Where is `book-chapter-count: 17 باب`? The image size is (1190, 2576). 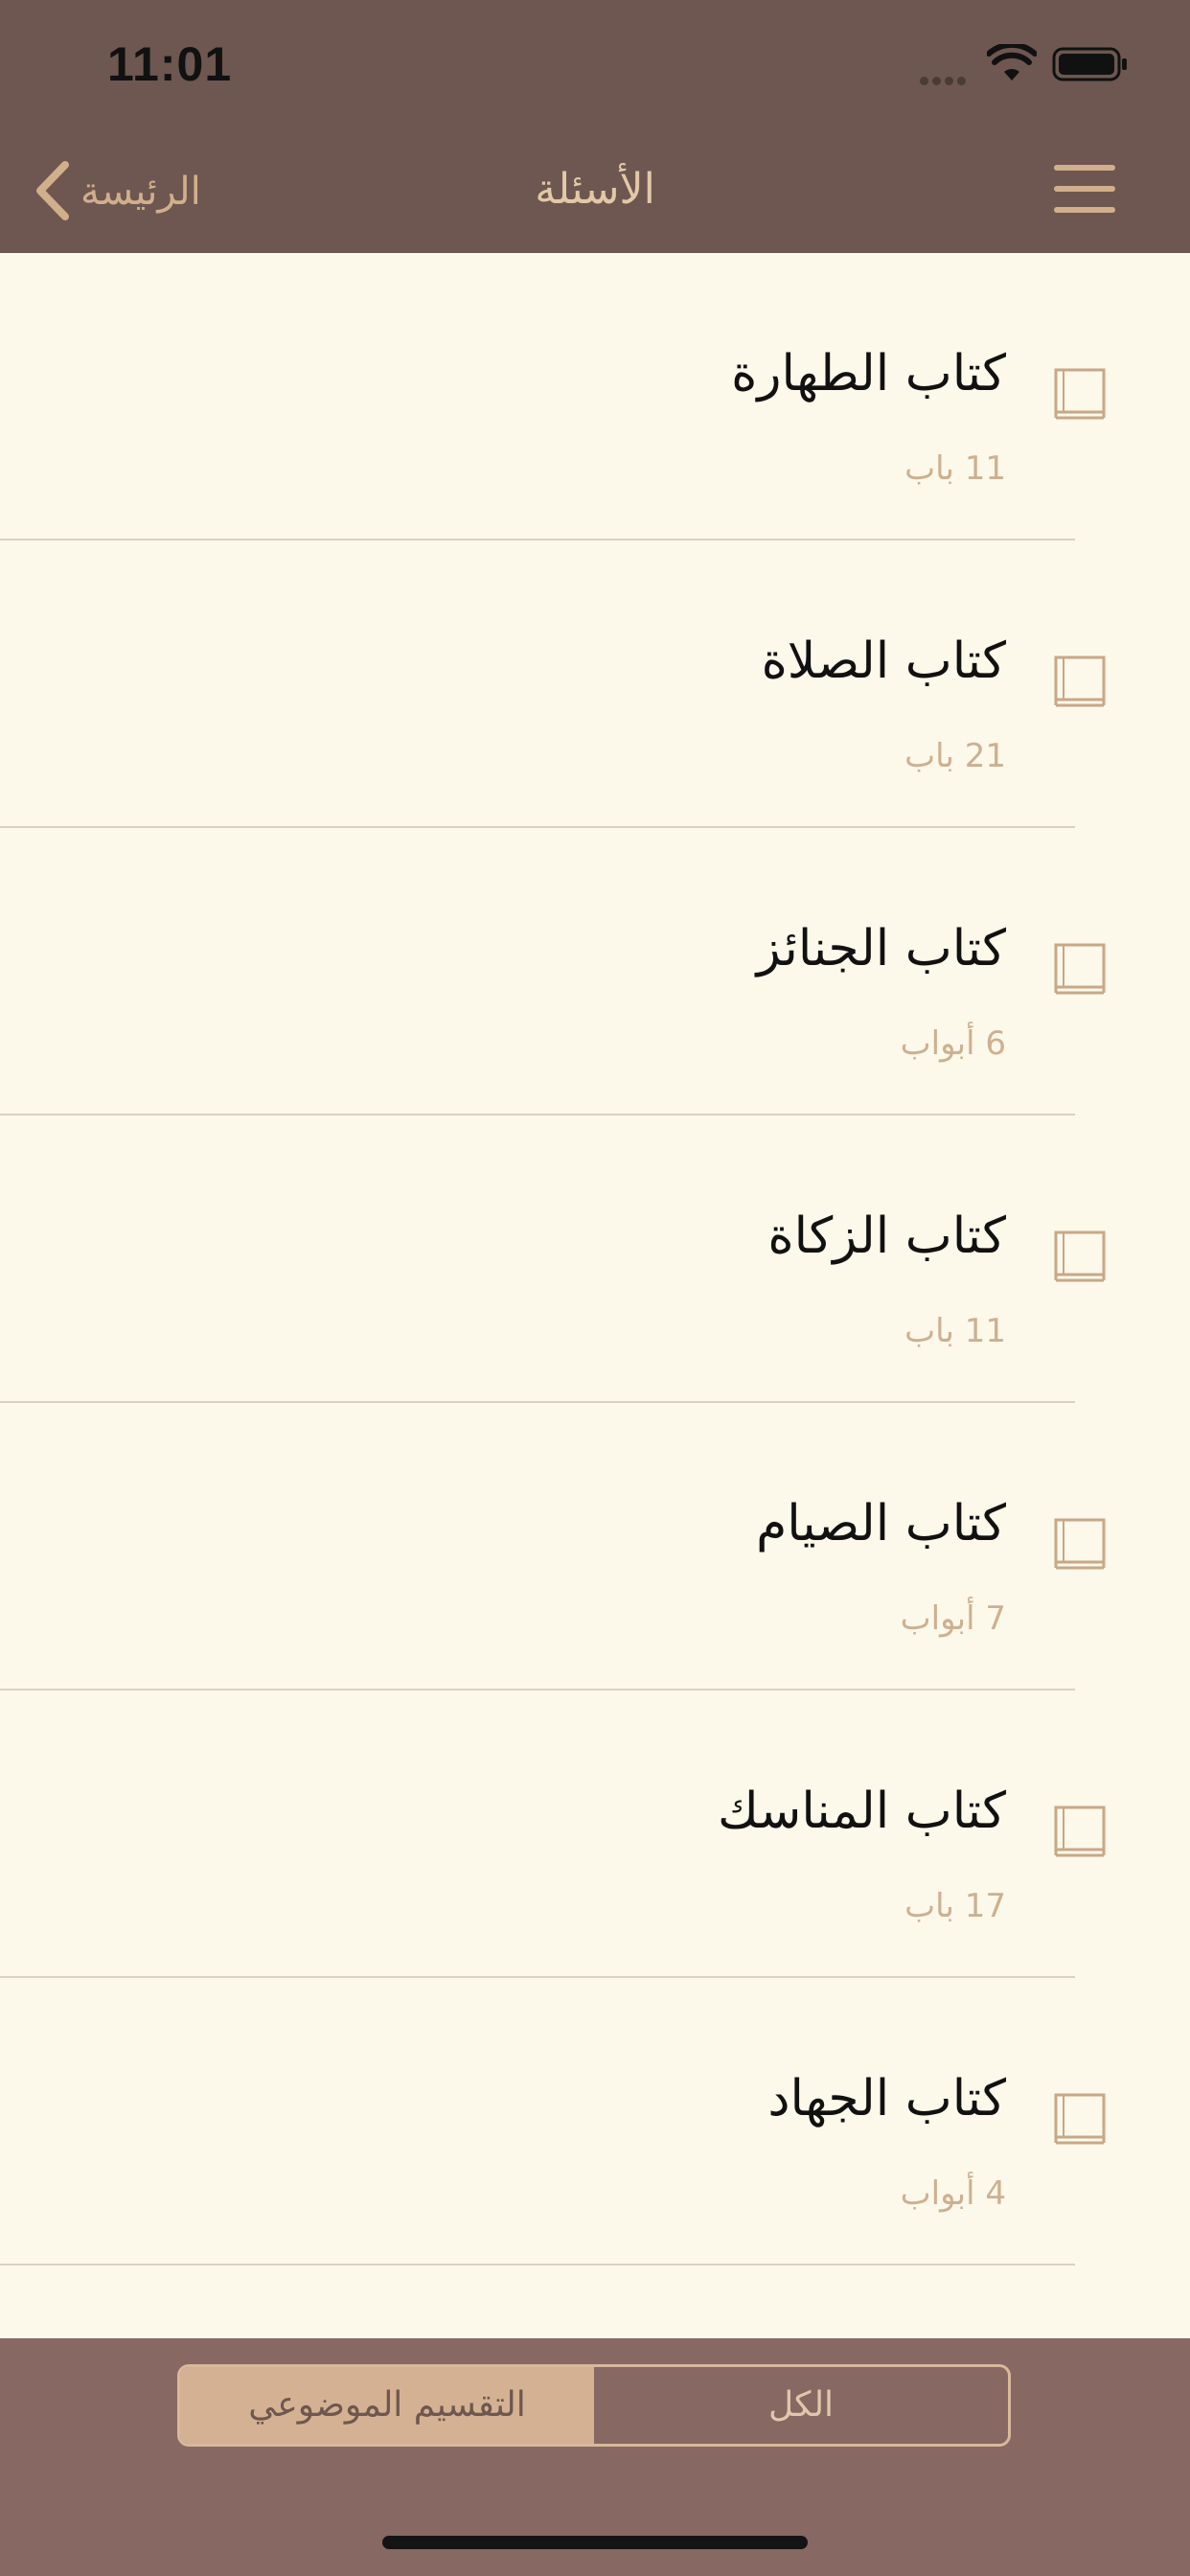
book-chapter-count: 17 باب is located at coordinates (955, 1906).